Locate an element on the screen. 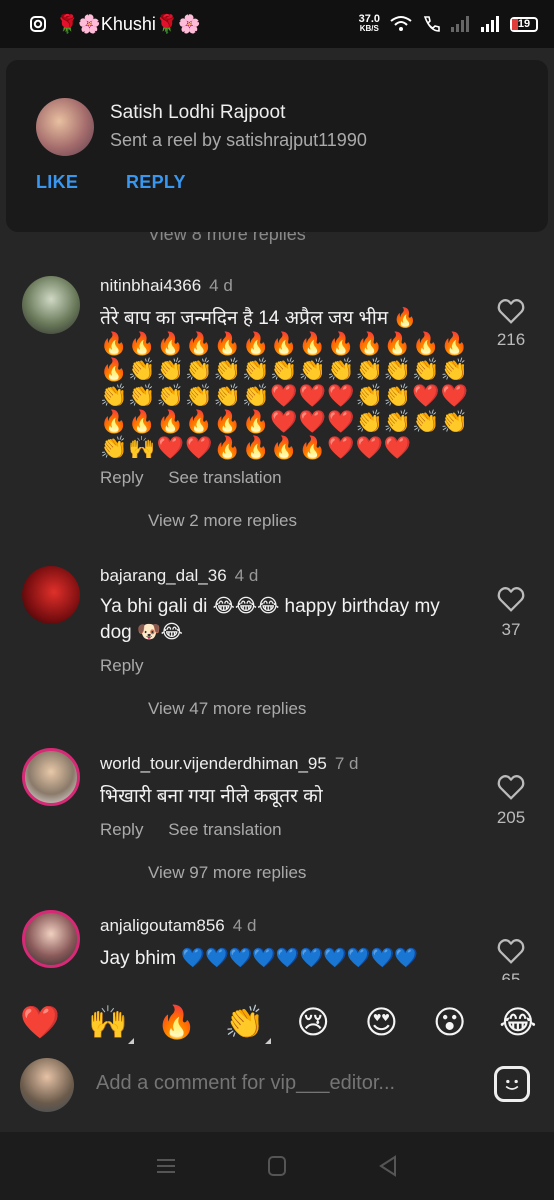 This screenshot has height=1200, width=554. comment-composer: ❤️ 🙌 🔥 👏 😢 😍 😮 😂 is located at coordinates (277, 1055).